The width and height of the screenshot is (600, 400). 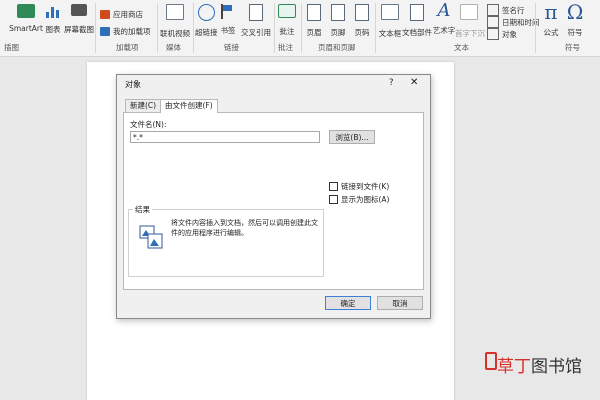 What do you see at coordinates (105, 14) in the screenshot?
I see `store-icon` at bounding box center [105, 14].